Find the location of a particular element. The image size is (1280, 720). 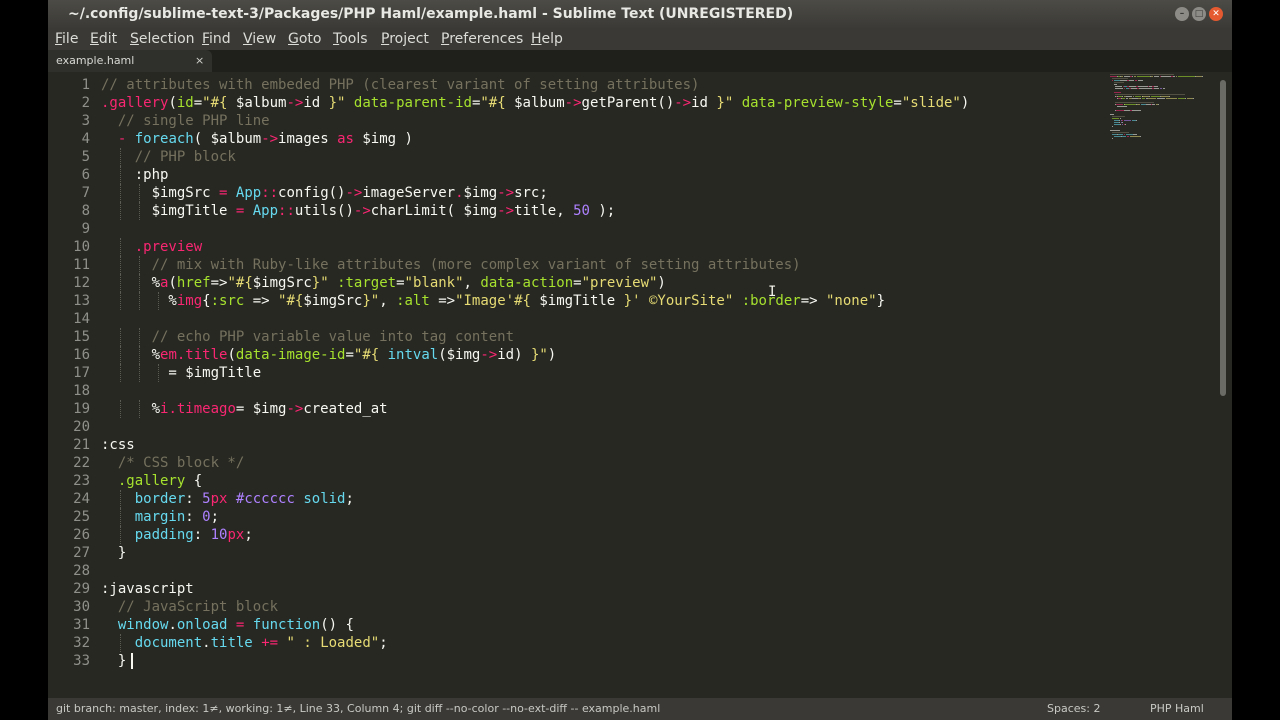

menu-find: Find is located at coordinates (216, 39).